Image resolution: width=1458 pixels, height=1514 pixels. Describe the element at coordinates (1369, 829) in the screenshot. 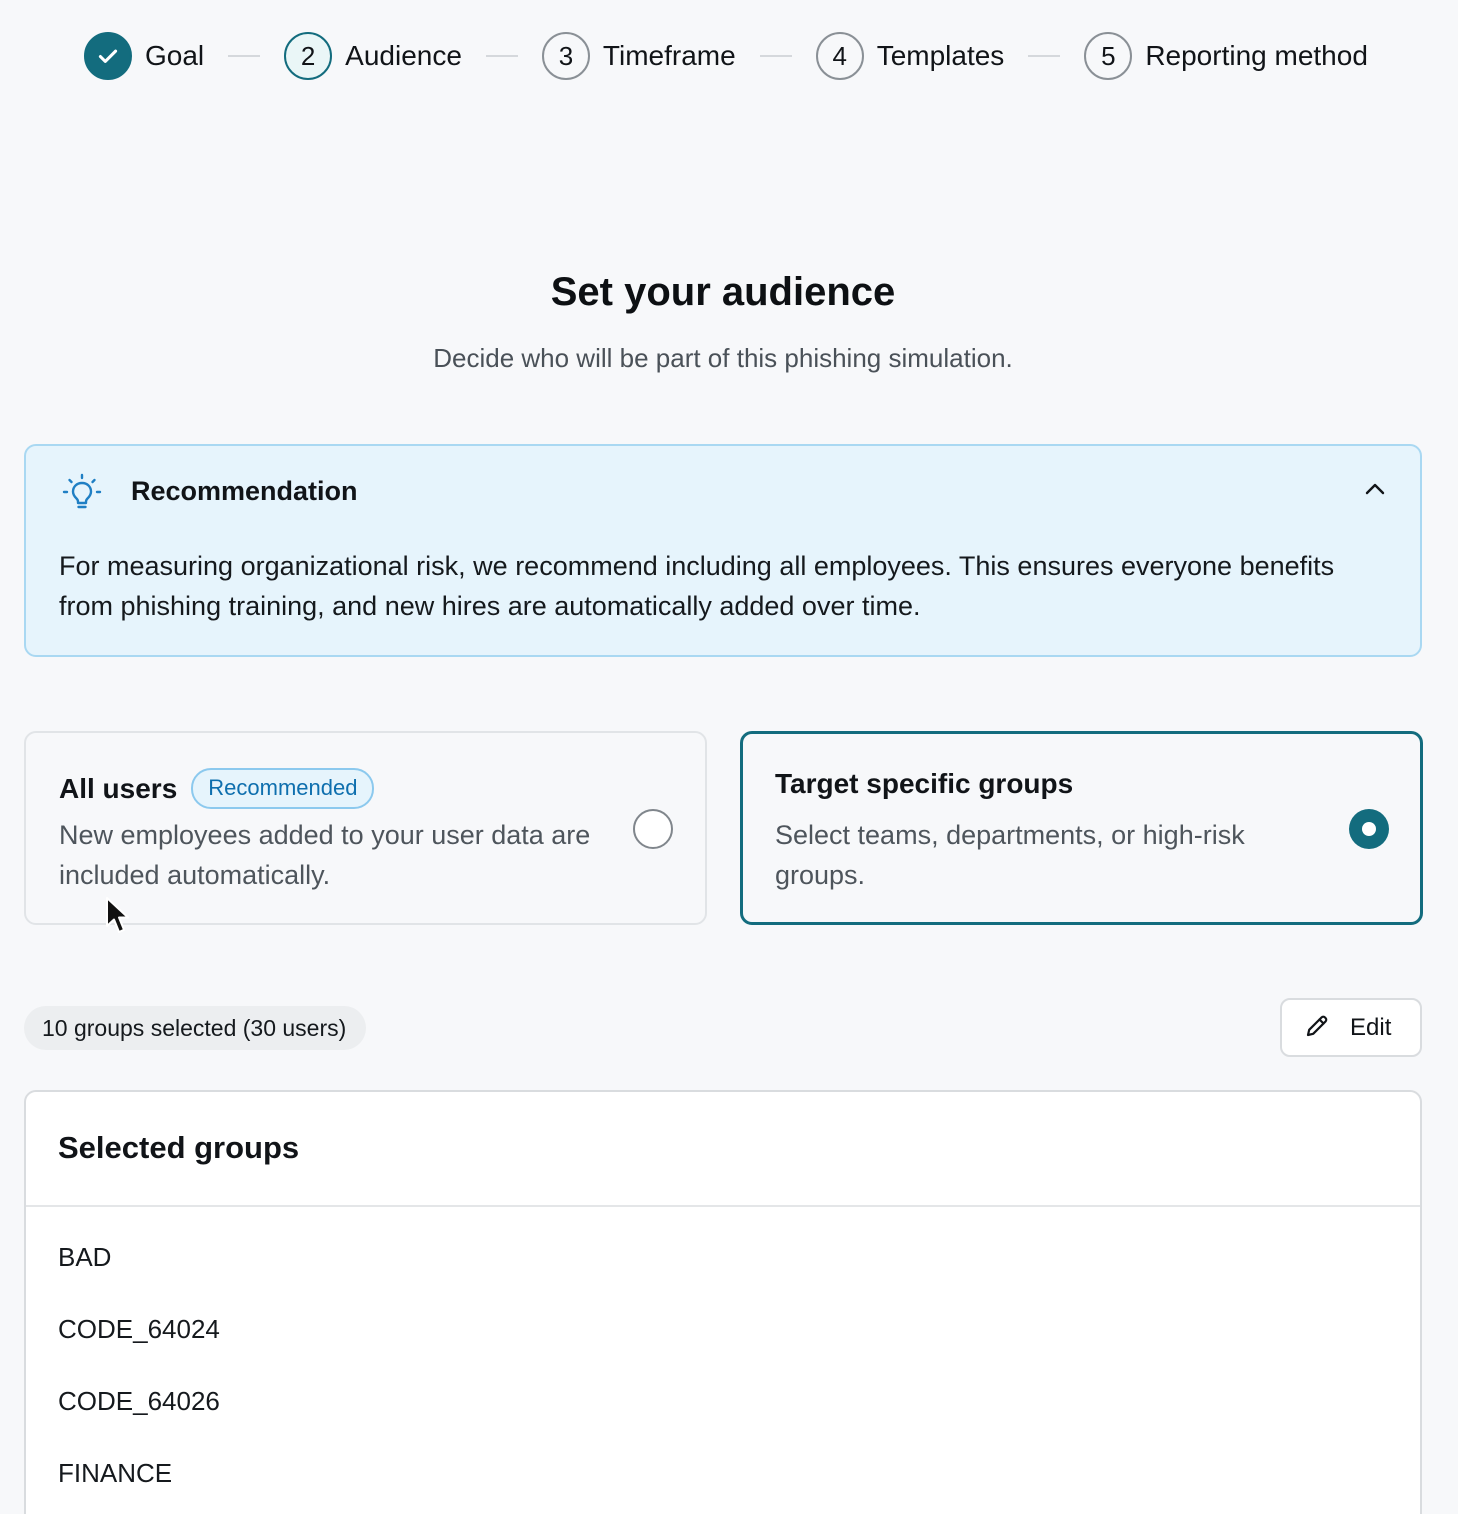

I see `target-groups-radio` at that location.